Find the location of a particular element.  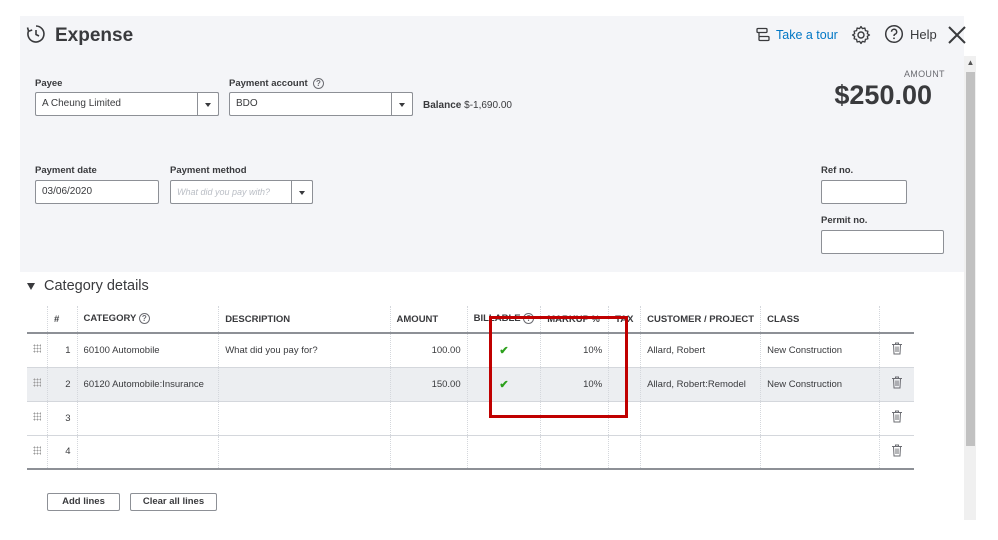

payment-method-select: What did you pay with? is located at coordinates (241, 192).